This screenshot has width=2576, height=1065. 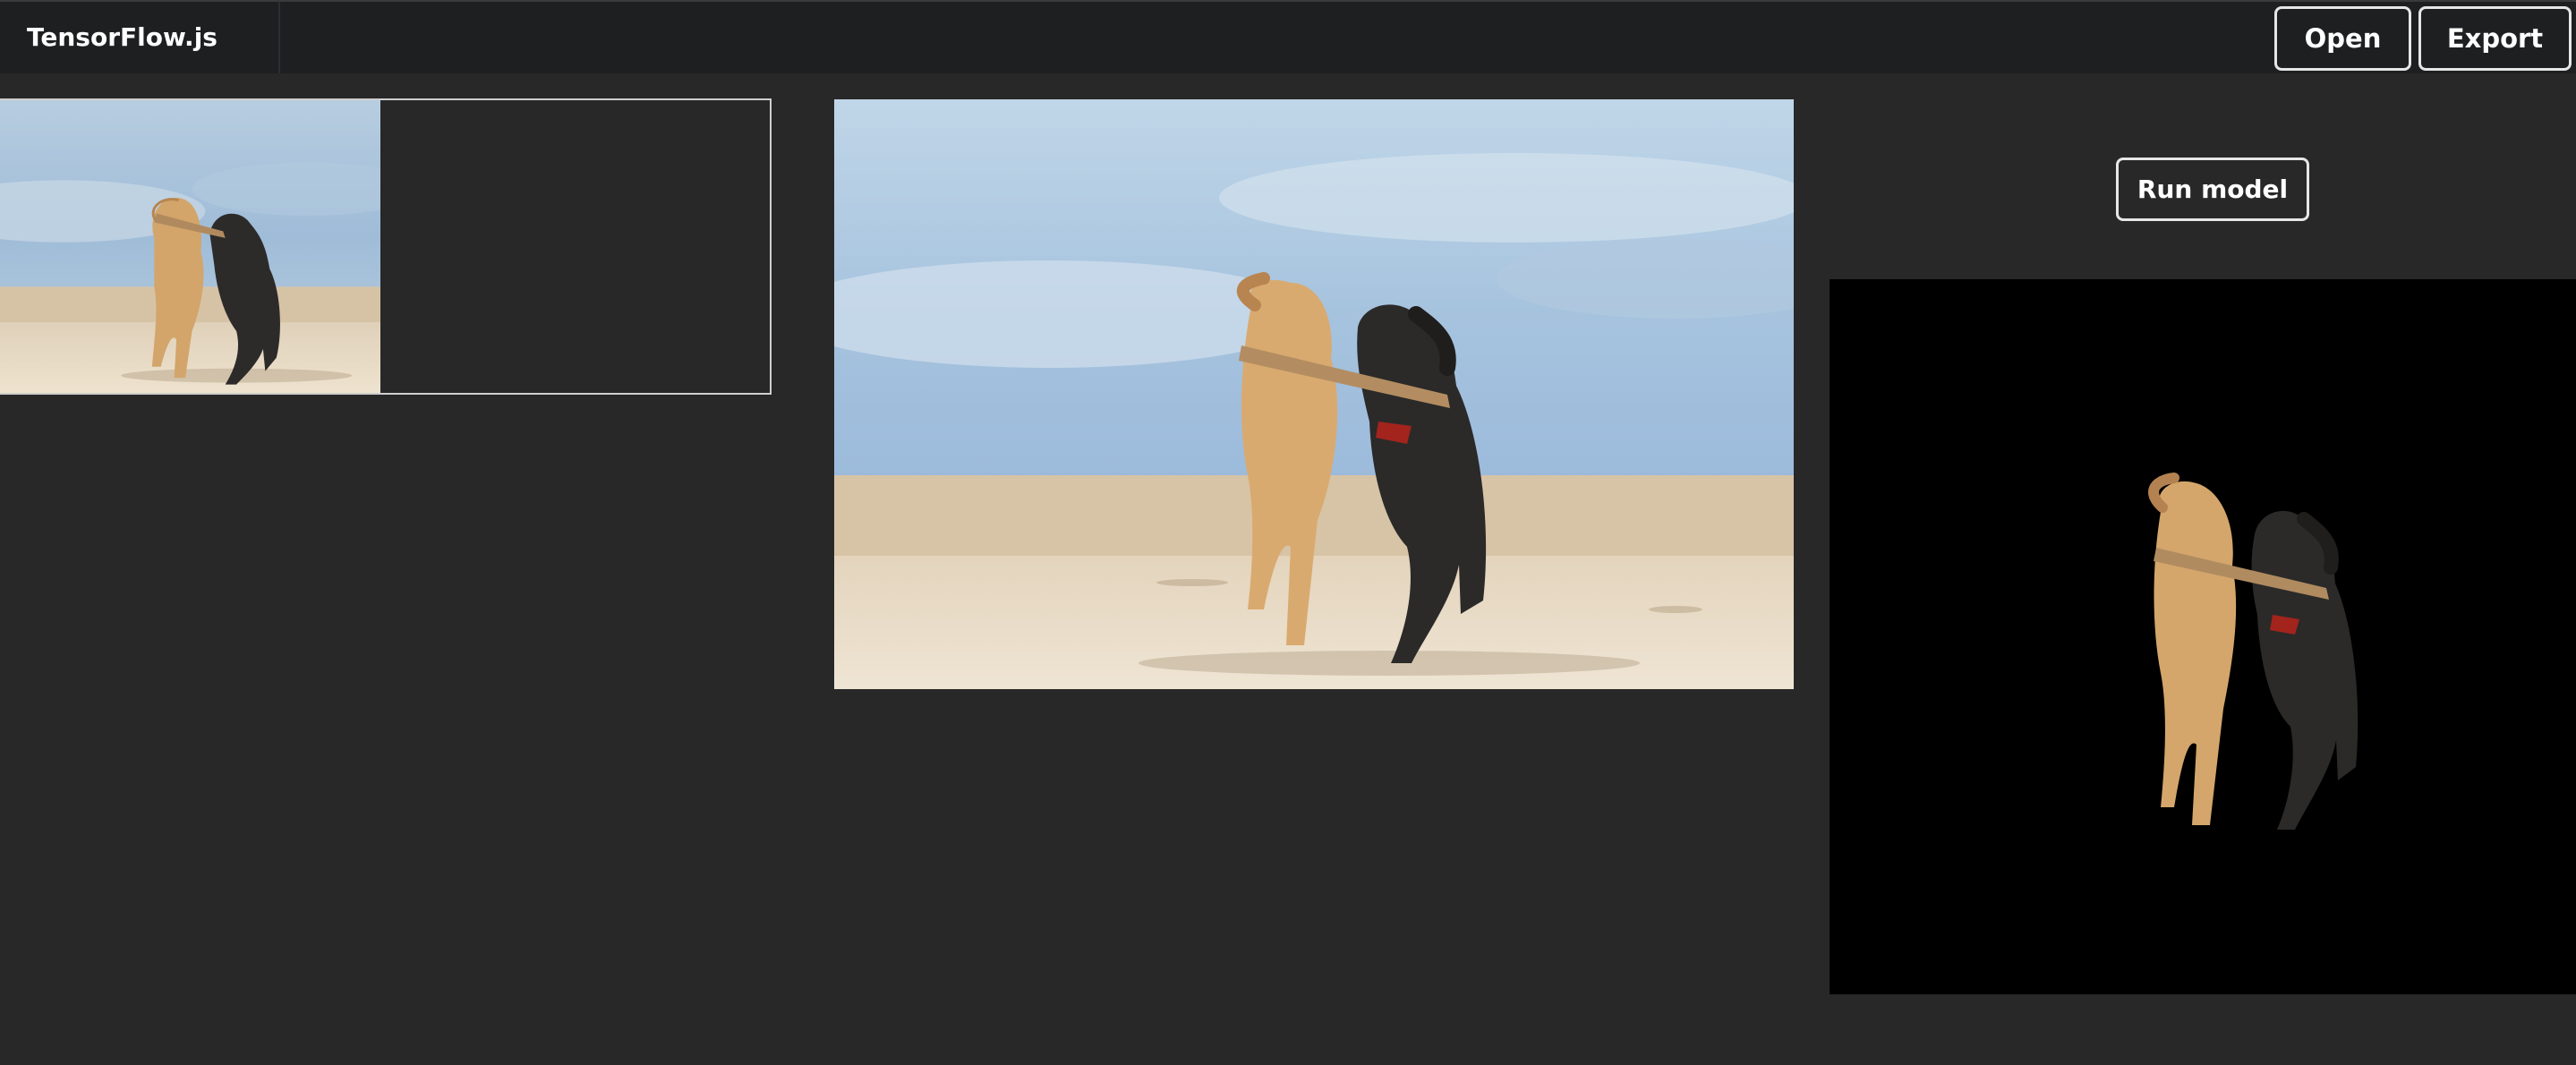 What do you see at coordinates (2495, 38) in the screenshot?
I see `export-button: Export` at bounding box center [2495, 38].